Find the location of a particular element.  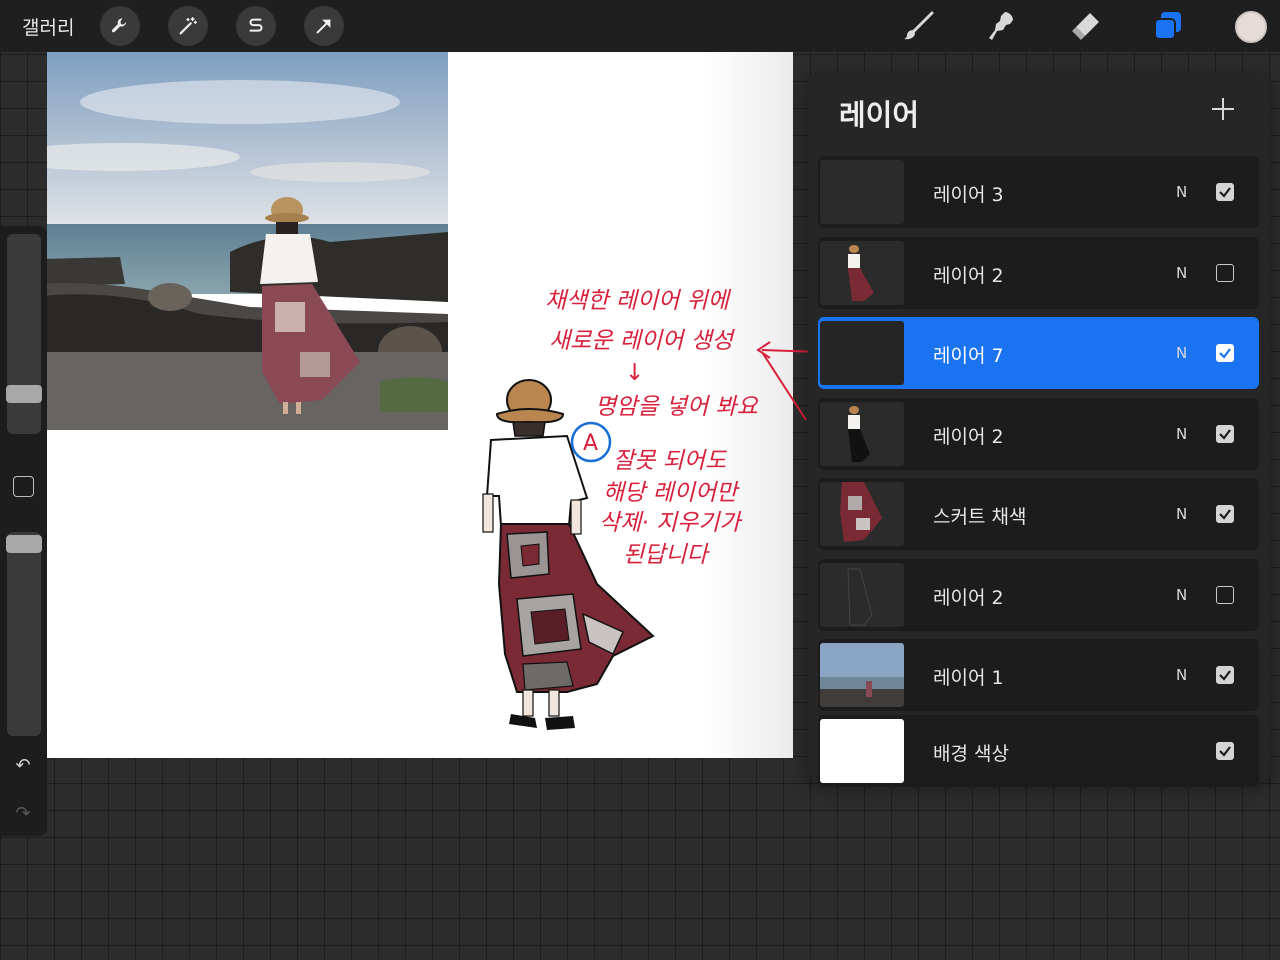

magic-wand-icon is located at coordinates (188, 26).